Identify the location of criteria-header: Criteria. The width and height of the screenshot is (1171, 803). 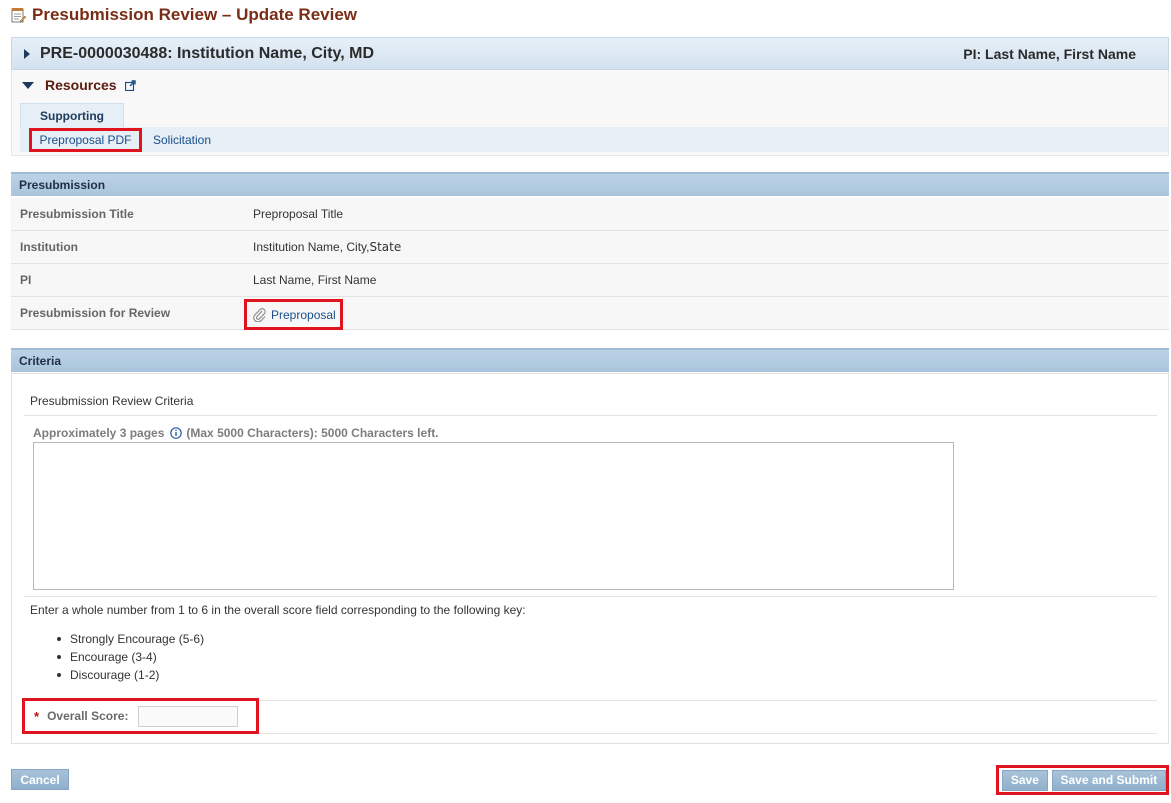
(590, 360).